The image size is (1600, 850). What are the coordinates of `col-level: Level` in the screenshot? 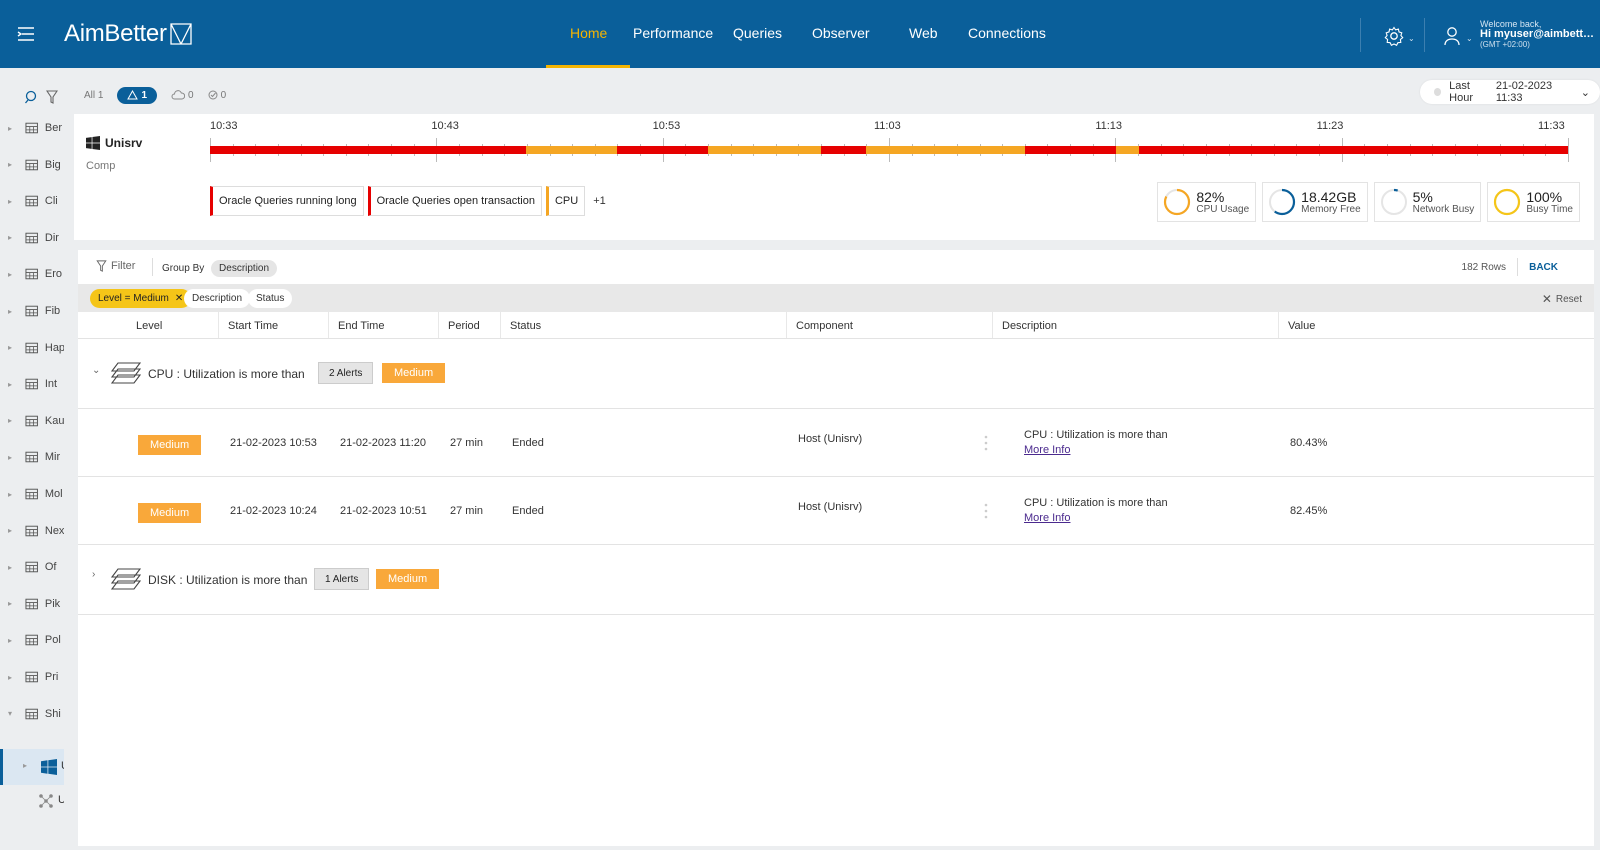 It's located at (149, 326).